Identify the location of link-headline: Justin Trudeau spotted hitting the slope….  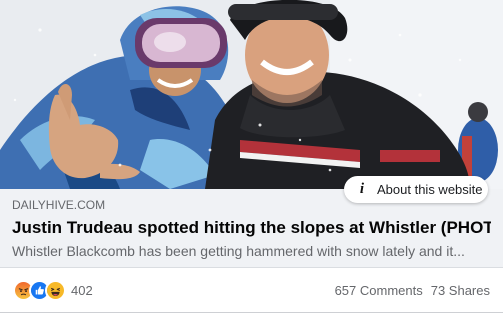
(251, 228).